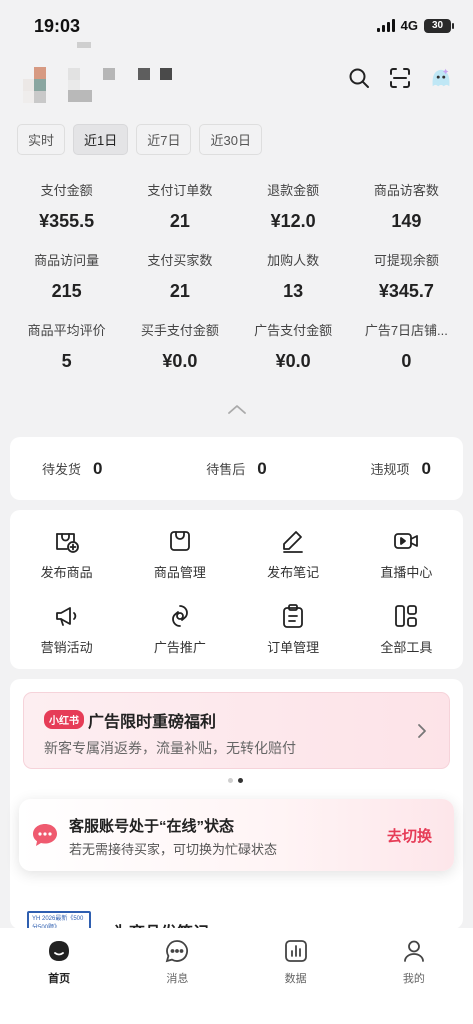 The width and height of the screenshot is (473, 1024). I want to click on stat-value: 13, so click(293, 291).